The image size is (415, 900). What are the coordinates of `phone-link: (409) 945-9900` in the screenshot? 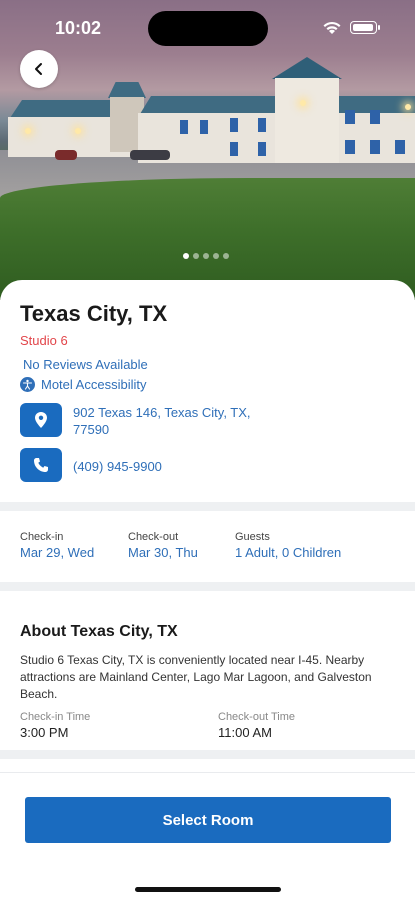 It's located at (117, 466).